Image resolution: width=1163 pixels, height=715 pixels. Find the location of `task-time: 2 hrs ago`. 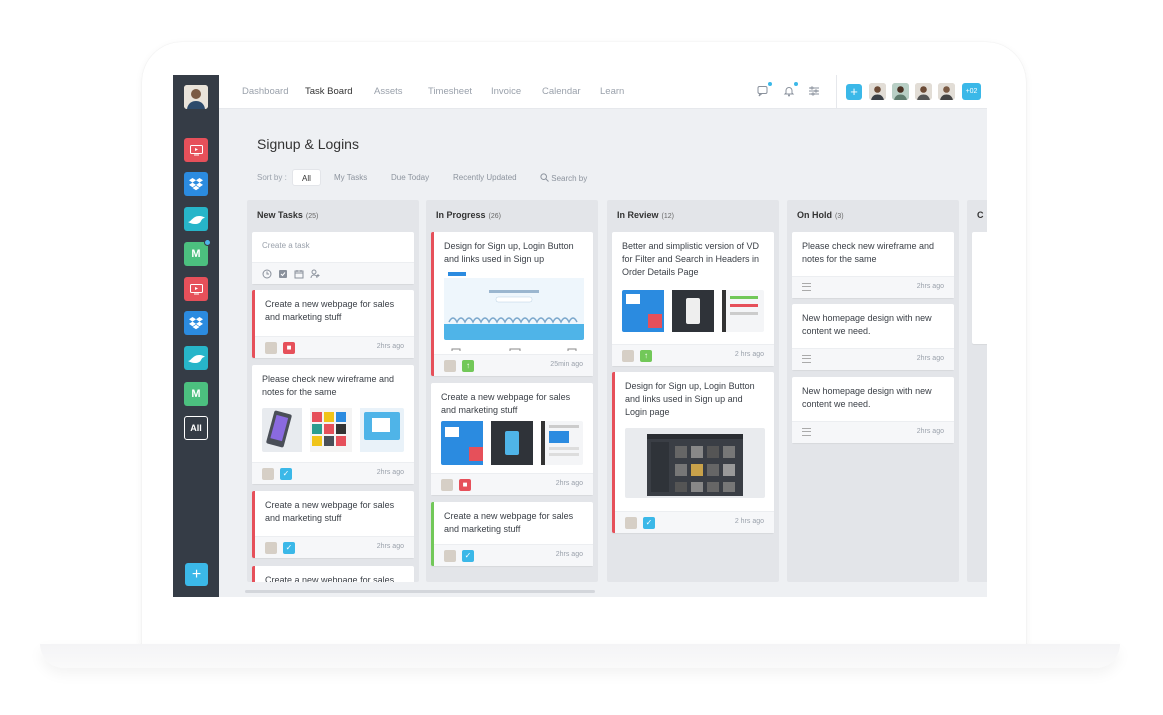

task-time: 2 hrs ago is located at coordinates (749, 521).